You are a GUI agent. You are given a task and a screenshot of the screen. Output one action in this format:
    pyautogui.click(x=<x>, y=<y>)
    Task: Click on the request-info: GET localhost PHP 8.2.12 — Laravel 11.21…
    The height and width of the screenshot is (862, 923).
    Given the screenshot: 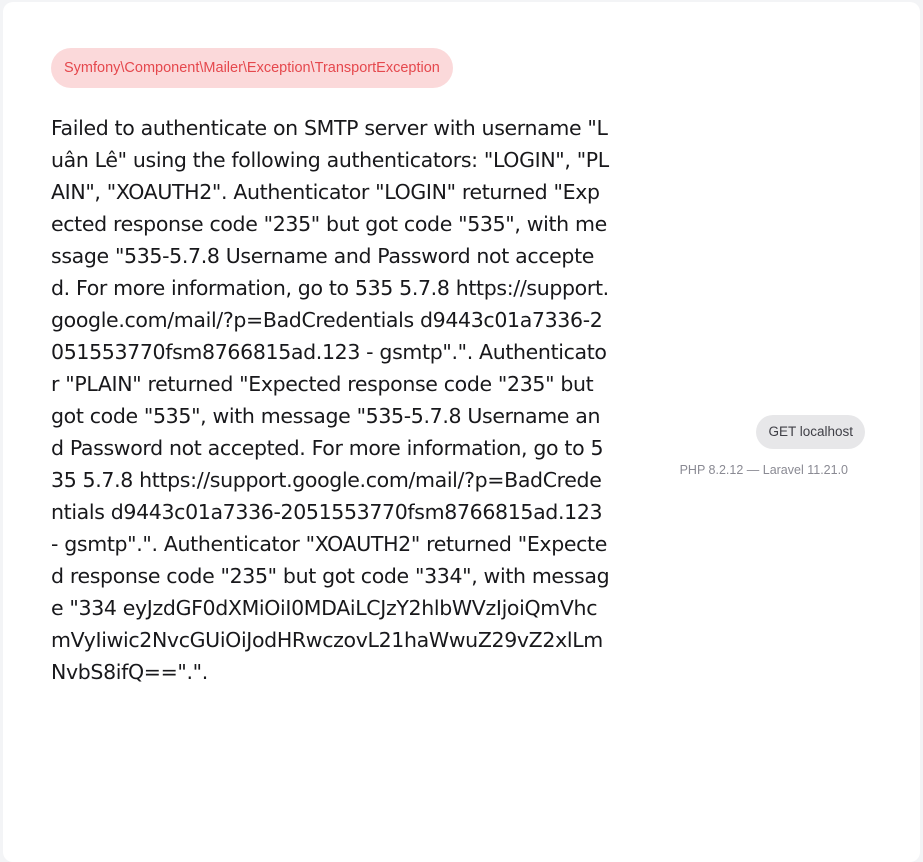 What is the action you would take?
    pyautogui.click(x=772, y=446)
    